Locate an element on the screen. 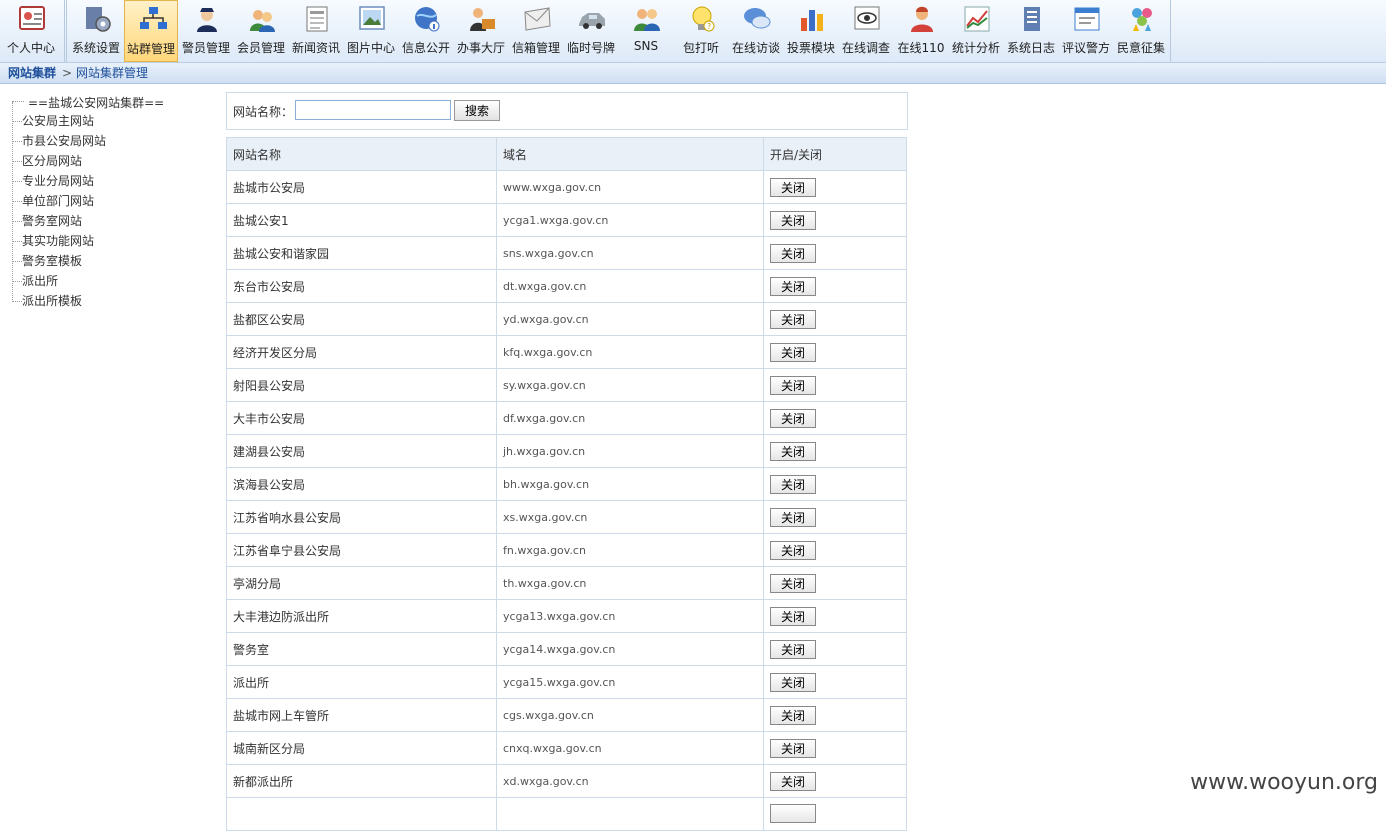 Image resolution: width=1386 pixels, height=831 pixels. breadcrumb-current-link: 网站集群管理 is located at coordinates (112, 73).